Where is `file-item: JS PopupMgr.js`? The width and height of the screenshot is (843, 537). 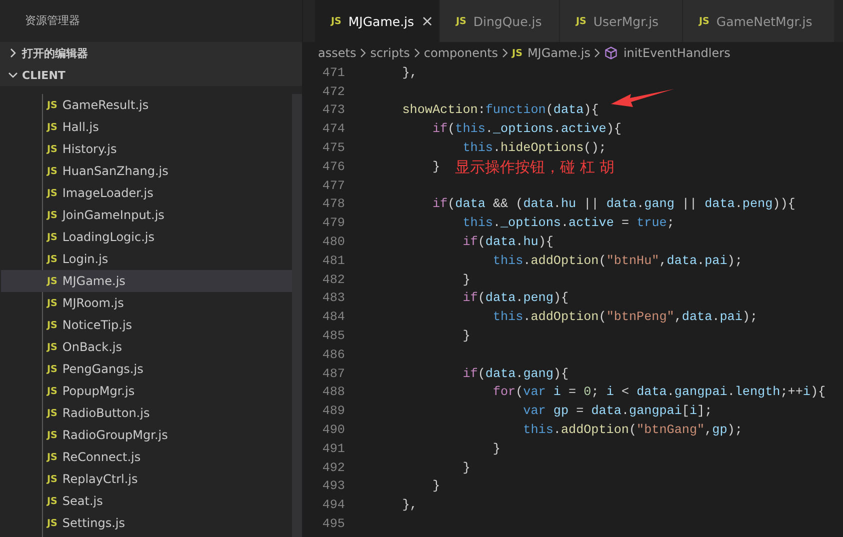 file-item: JS PopupMgr.js is located at coordinates (146, 391).